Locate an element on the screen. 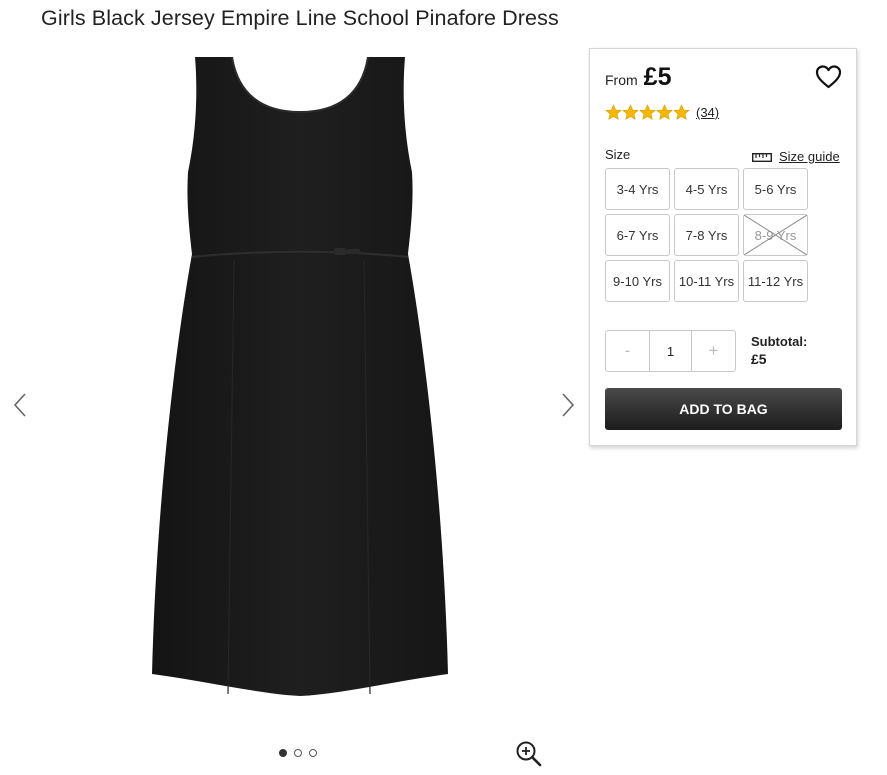 This screenshot has height=775, width=887. quantity-stepper: - 1 + is located at coordinates (670, 351).